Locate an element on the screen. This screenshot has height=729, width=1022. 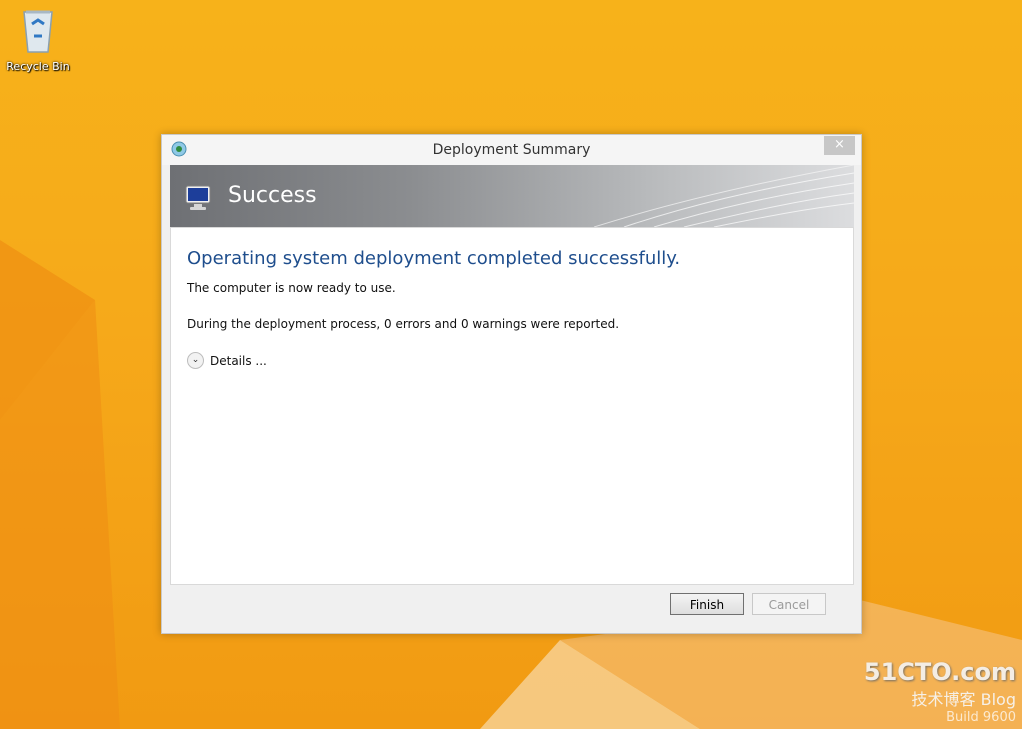
window-title: Deployment Summary is located at coordinates (511, 150).